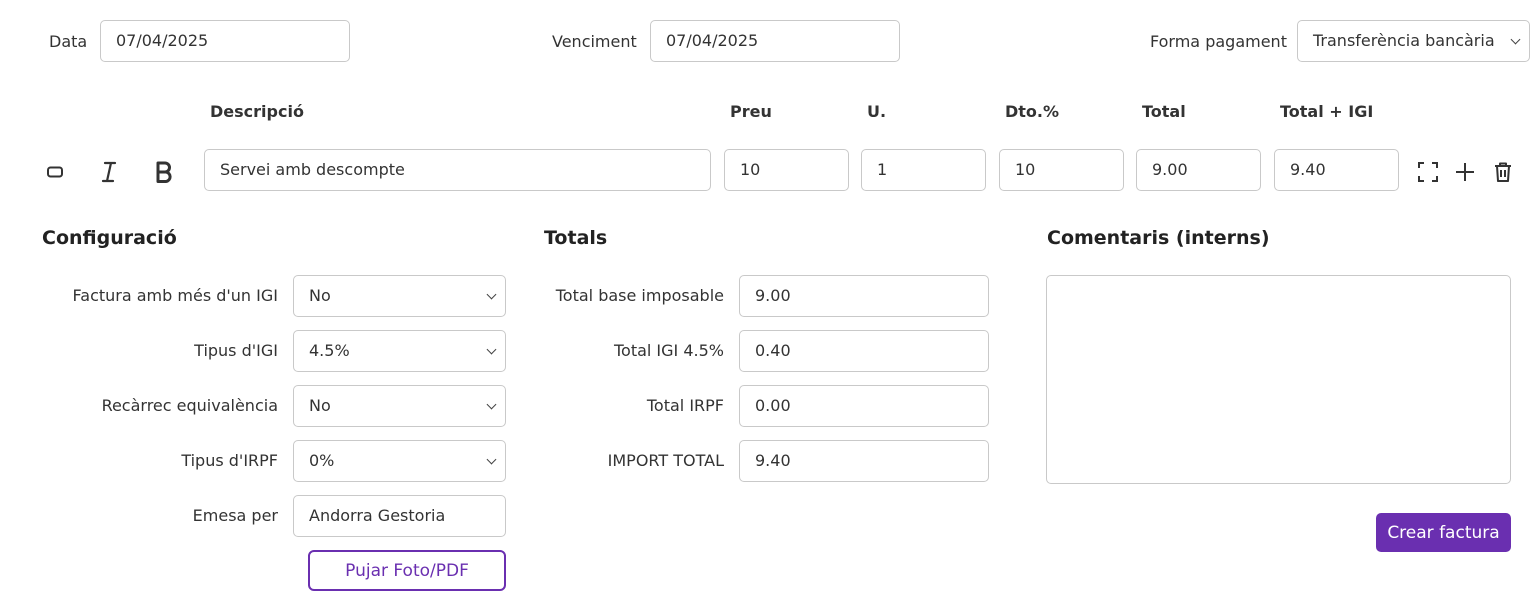  Describe the element at coordinates (864, 296) in the screenshot. I see `base-total-input: 9.00` at that location.